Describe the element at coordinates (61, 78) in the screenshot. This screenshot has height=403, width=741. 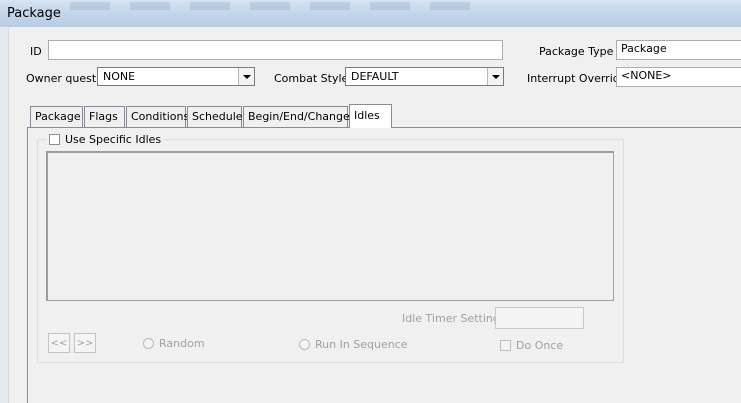
I see `owner-quest-label: Owner quest` at that location.